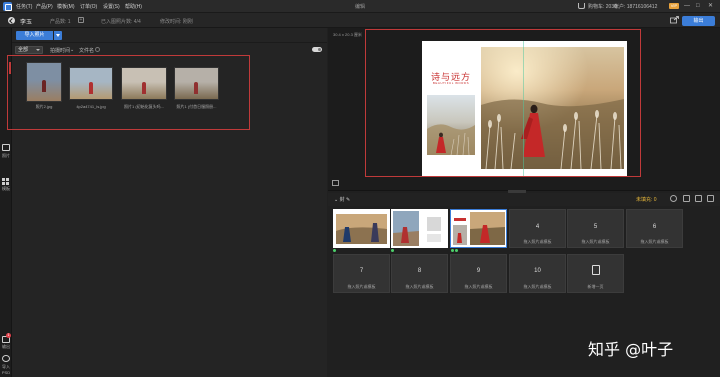 The height and width of the screenshot is (377, 720). Describe the element at coordinates (88, 6) in the screenshot. I see `menu-order: 订单(O)` at that location.